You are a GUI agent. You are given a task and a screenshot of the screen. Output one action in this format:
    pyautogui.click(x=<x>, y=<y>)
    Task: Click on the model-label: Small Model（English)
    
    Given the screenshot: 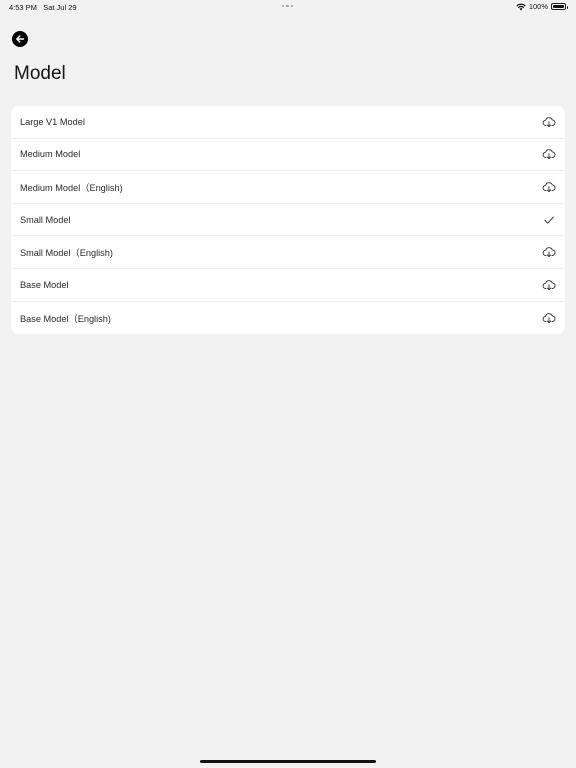 What is the action you would take?
    pyautogui.click(x=66, y=253)
    